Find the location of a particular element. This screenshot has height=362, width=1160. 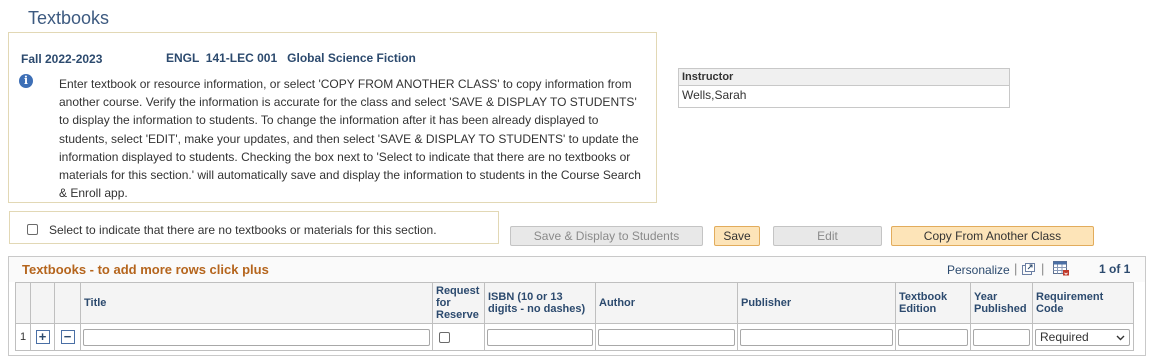

grid-title: Textbooks - to add more rows click plus is located at coordinates (145, 269).